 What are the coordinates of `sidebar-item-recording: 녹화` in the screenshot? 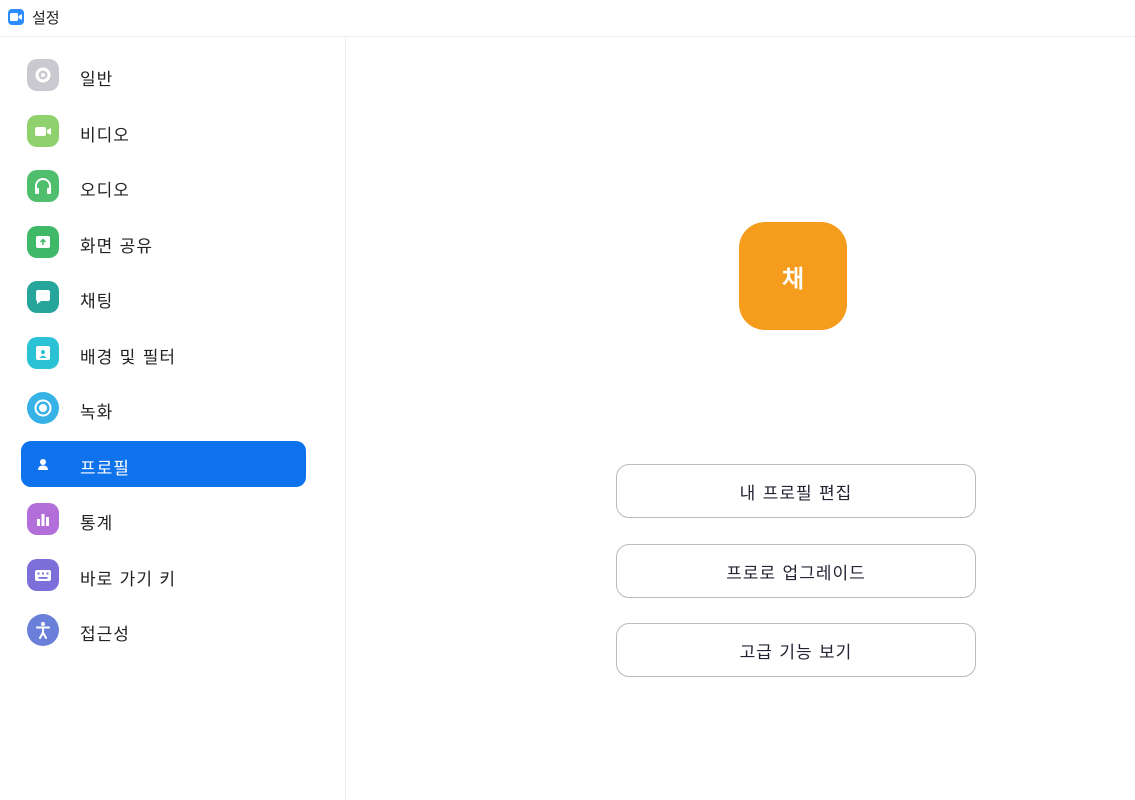 It's located at (163, 408).